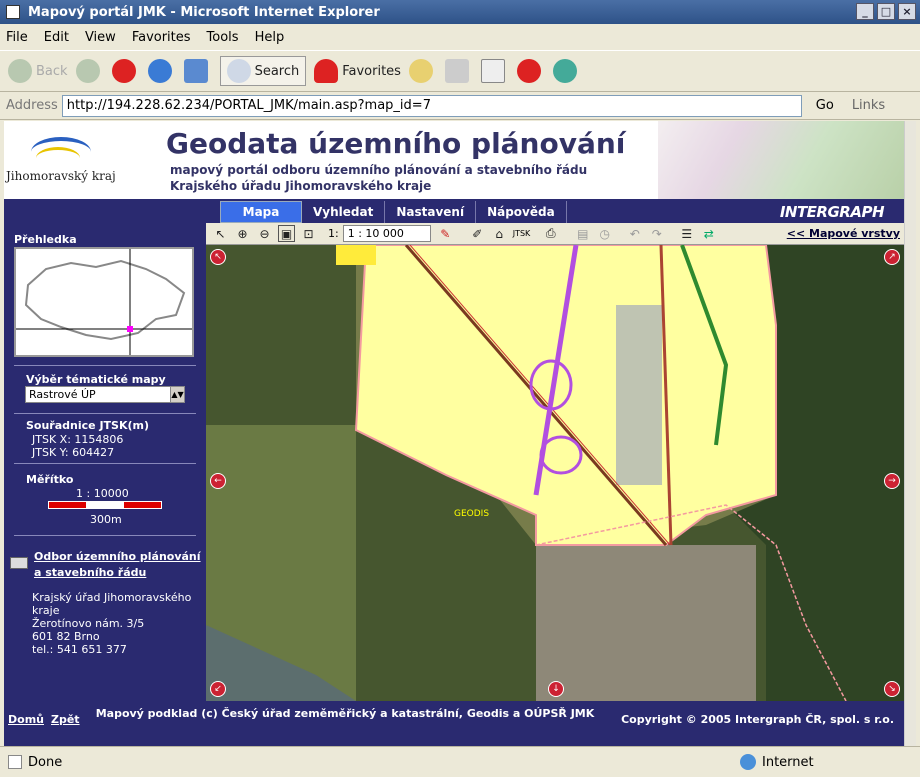 The image size is (920, 777). What do you see at coordinates (26, 719) in the screenshot?
I see `home-link: Domů` at bounding box center [26, 719].